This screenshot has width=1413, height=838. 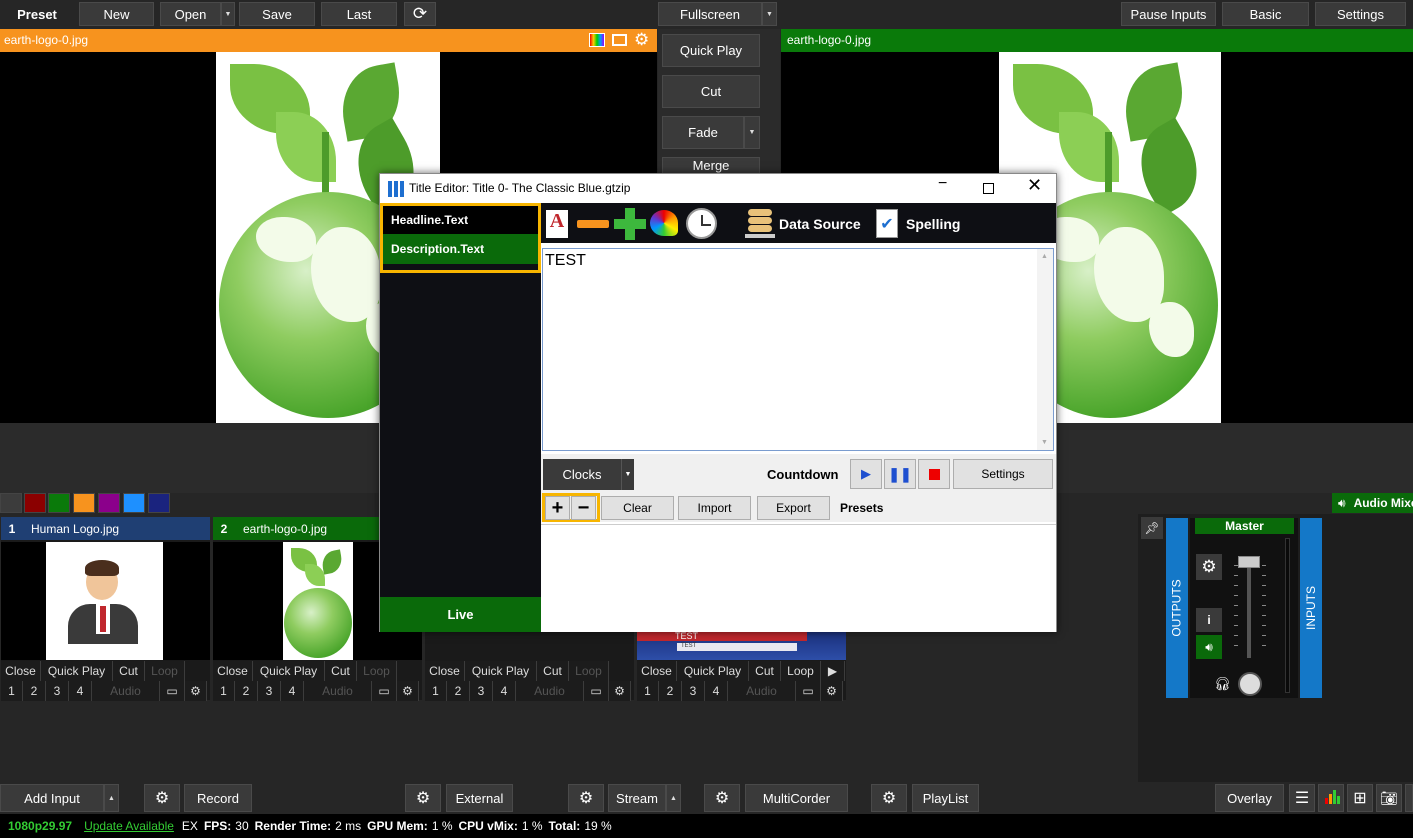 I want to click on clocks-dropdown: Clocks, so click(x=582, y=474).